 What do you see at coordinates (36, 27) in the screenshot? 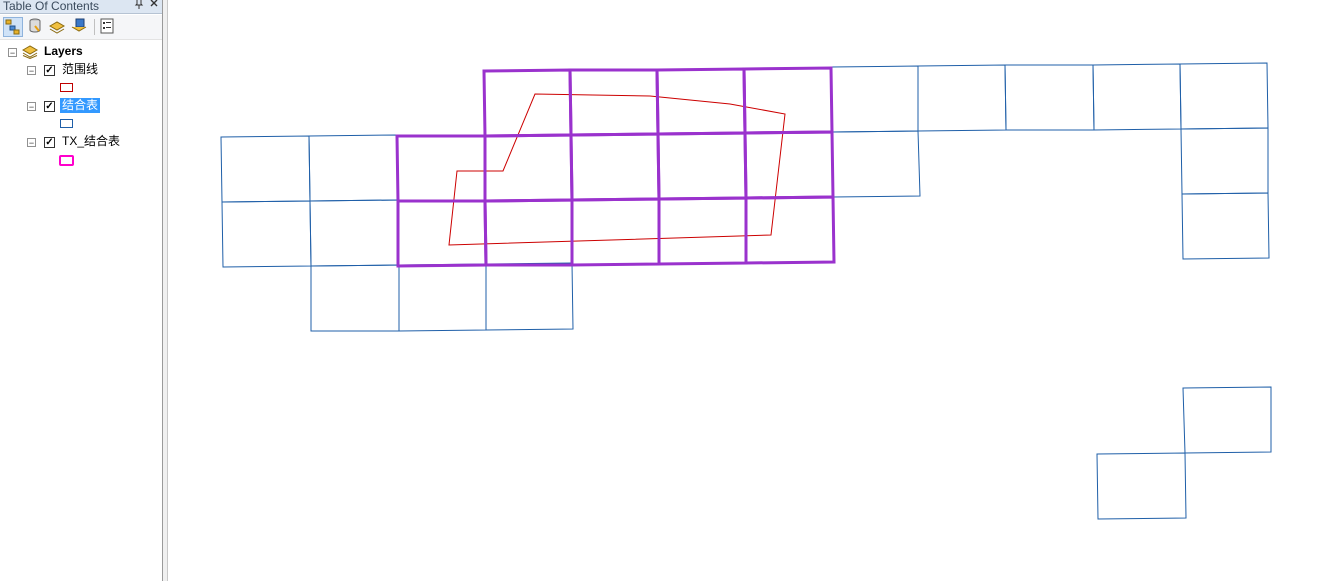
I see `list-by-source-icon` at bounding box center [36, 27].